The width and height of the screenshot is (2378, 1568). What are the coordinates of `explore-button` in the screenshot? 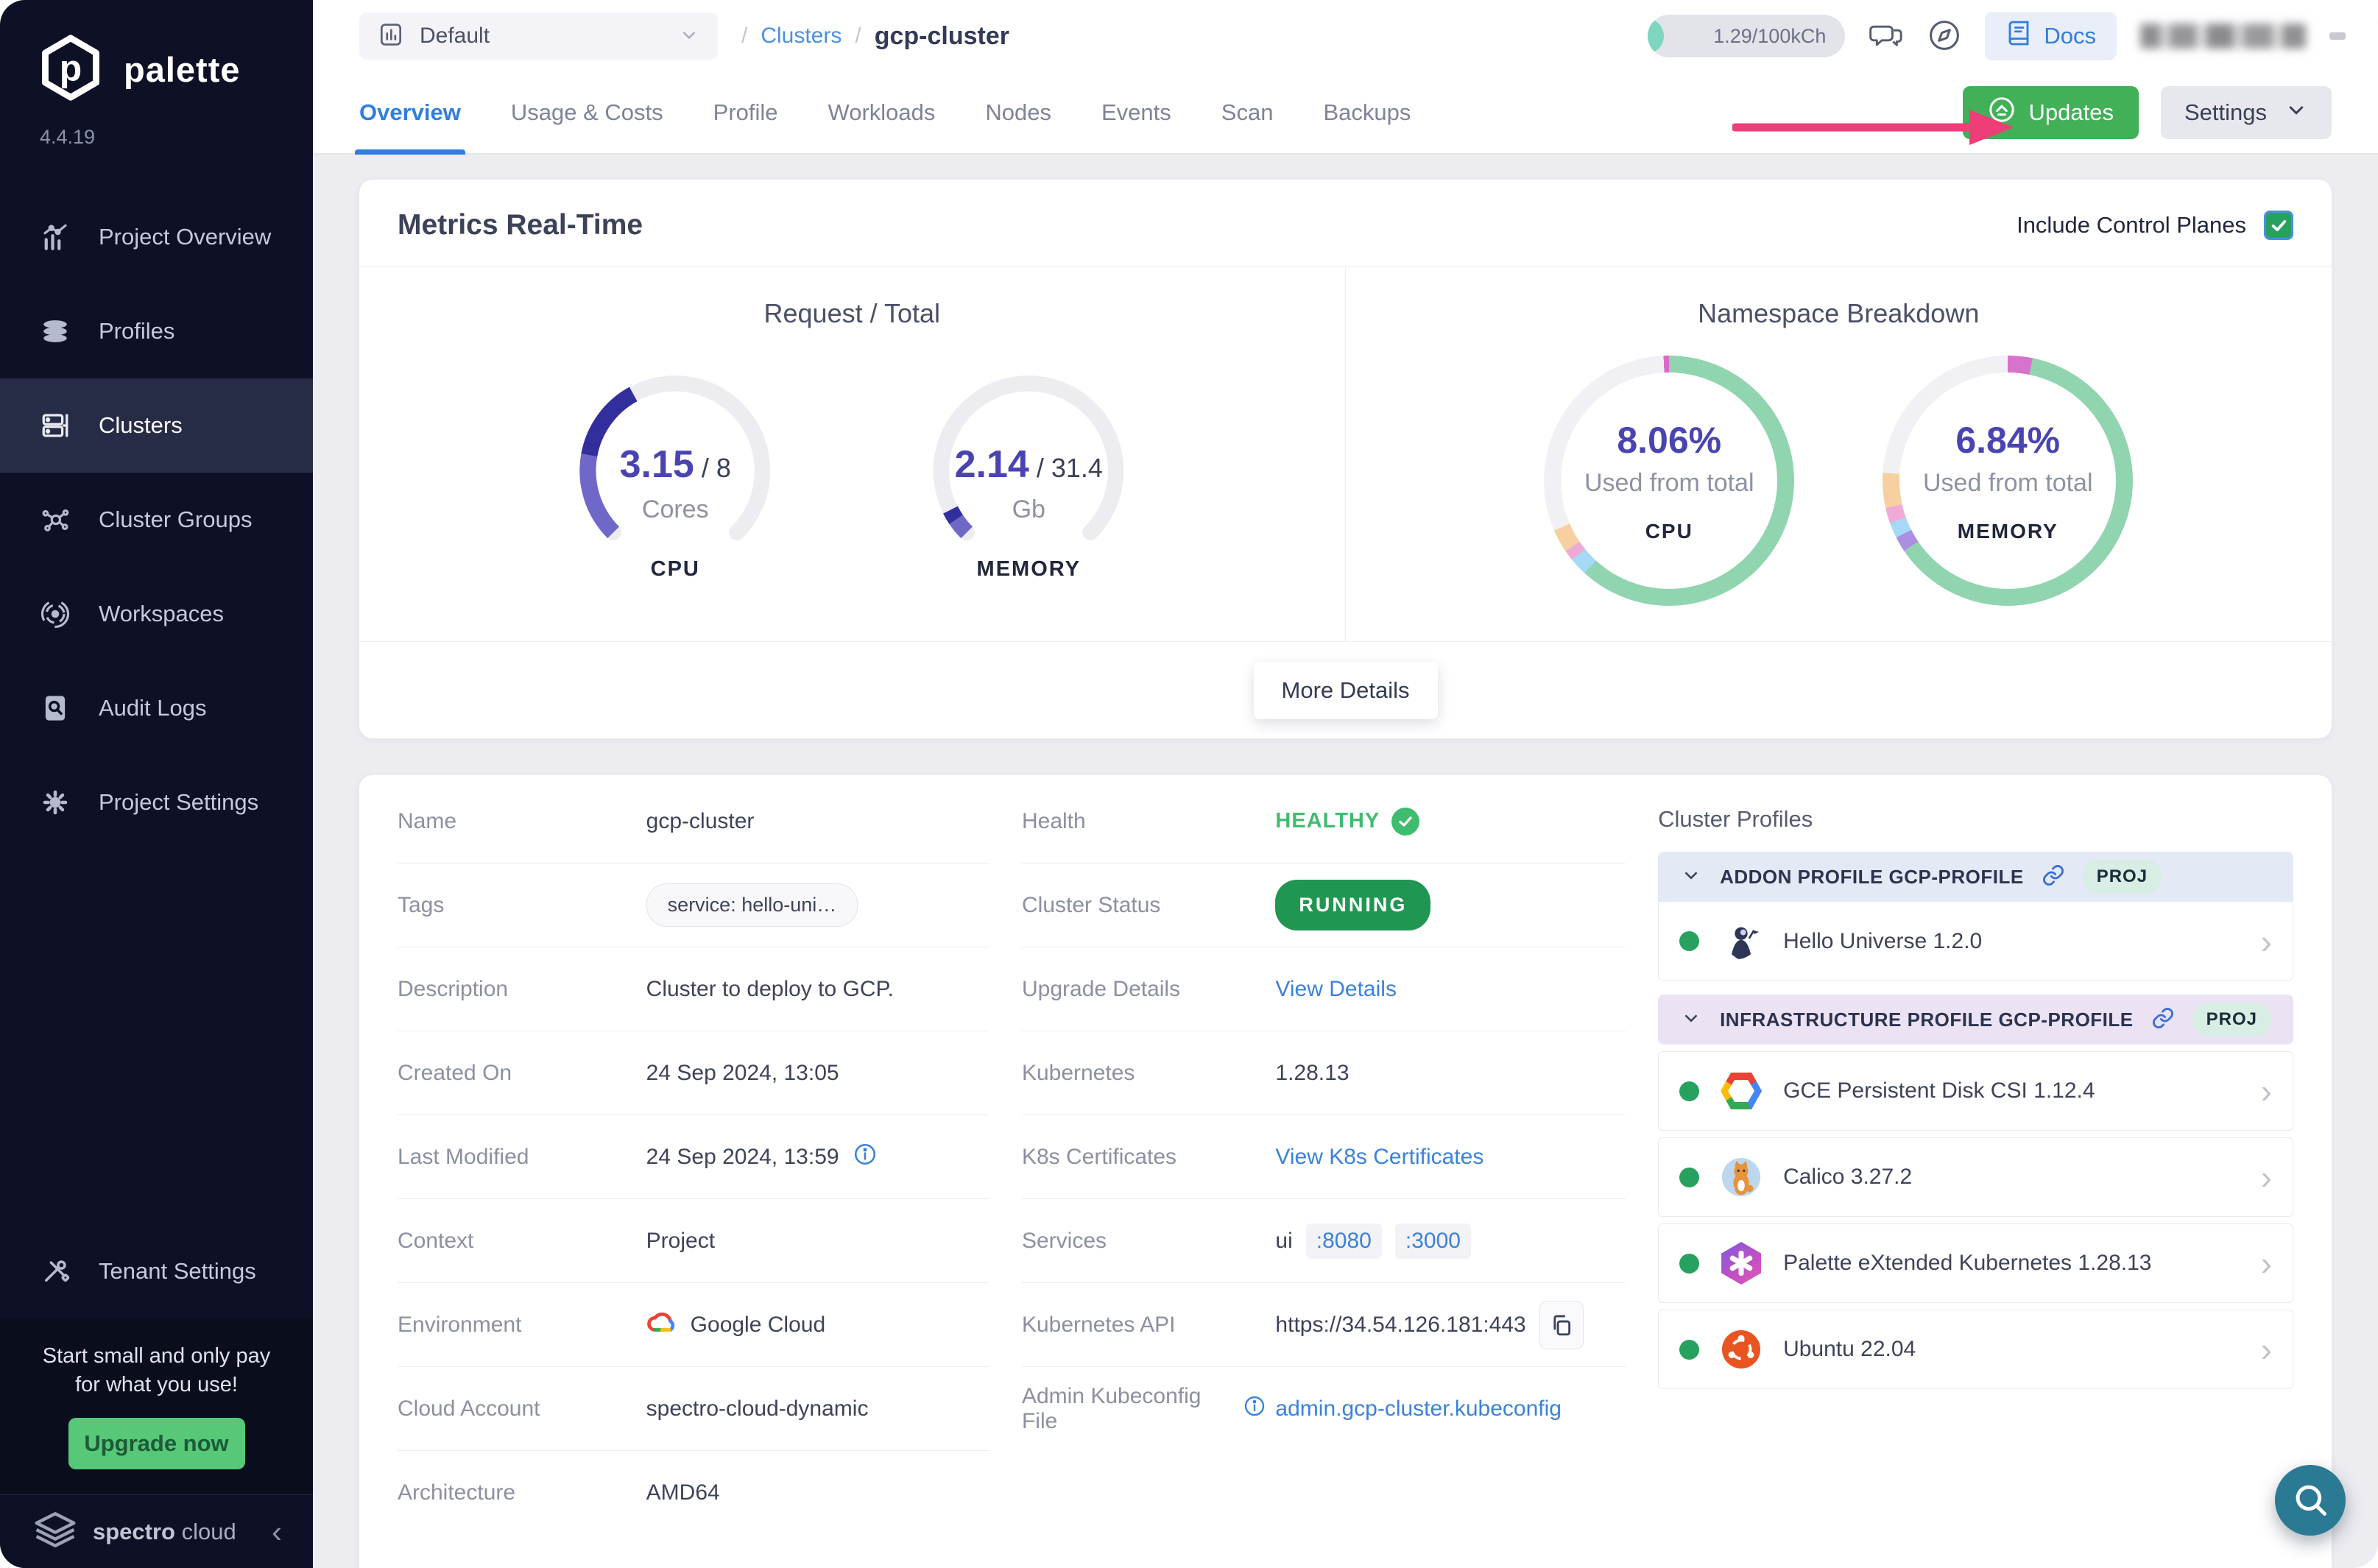 It's located at (1944, 36).